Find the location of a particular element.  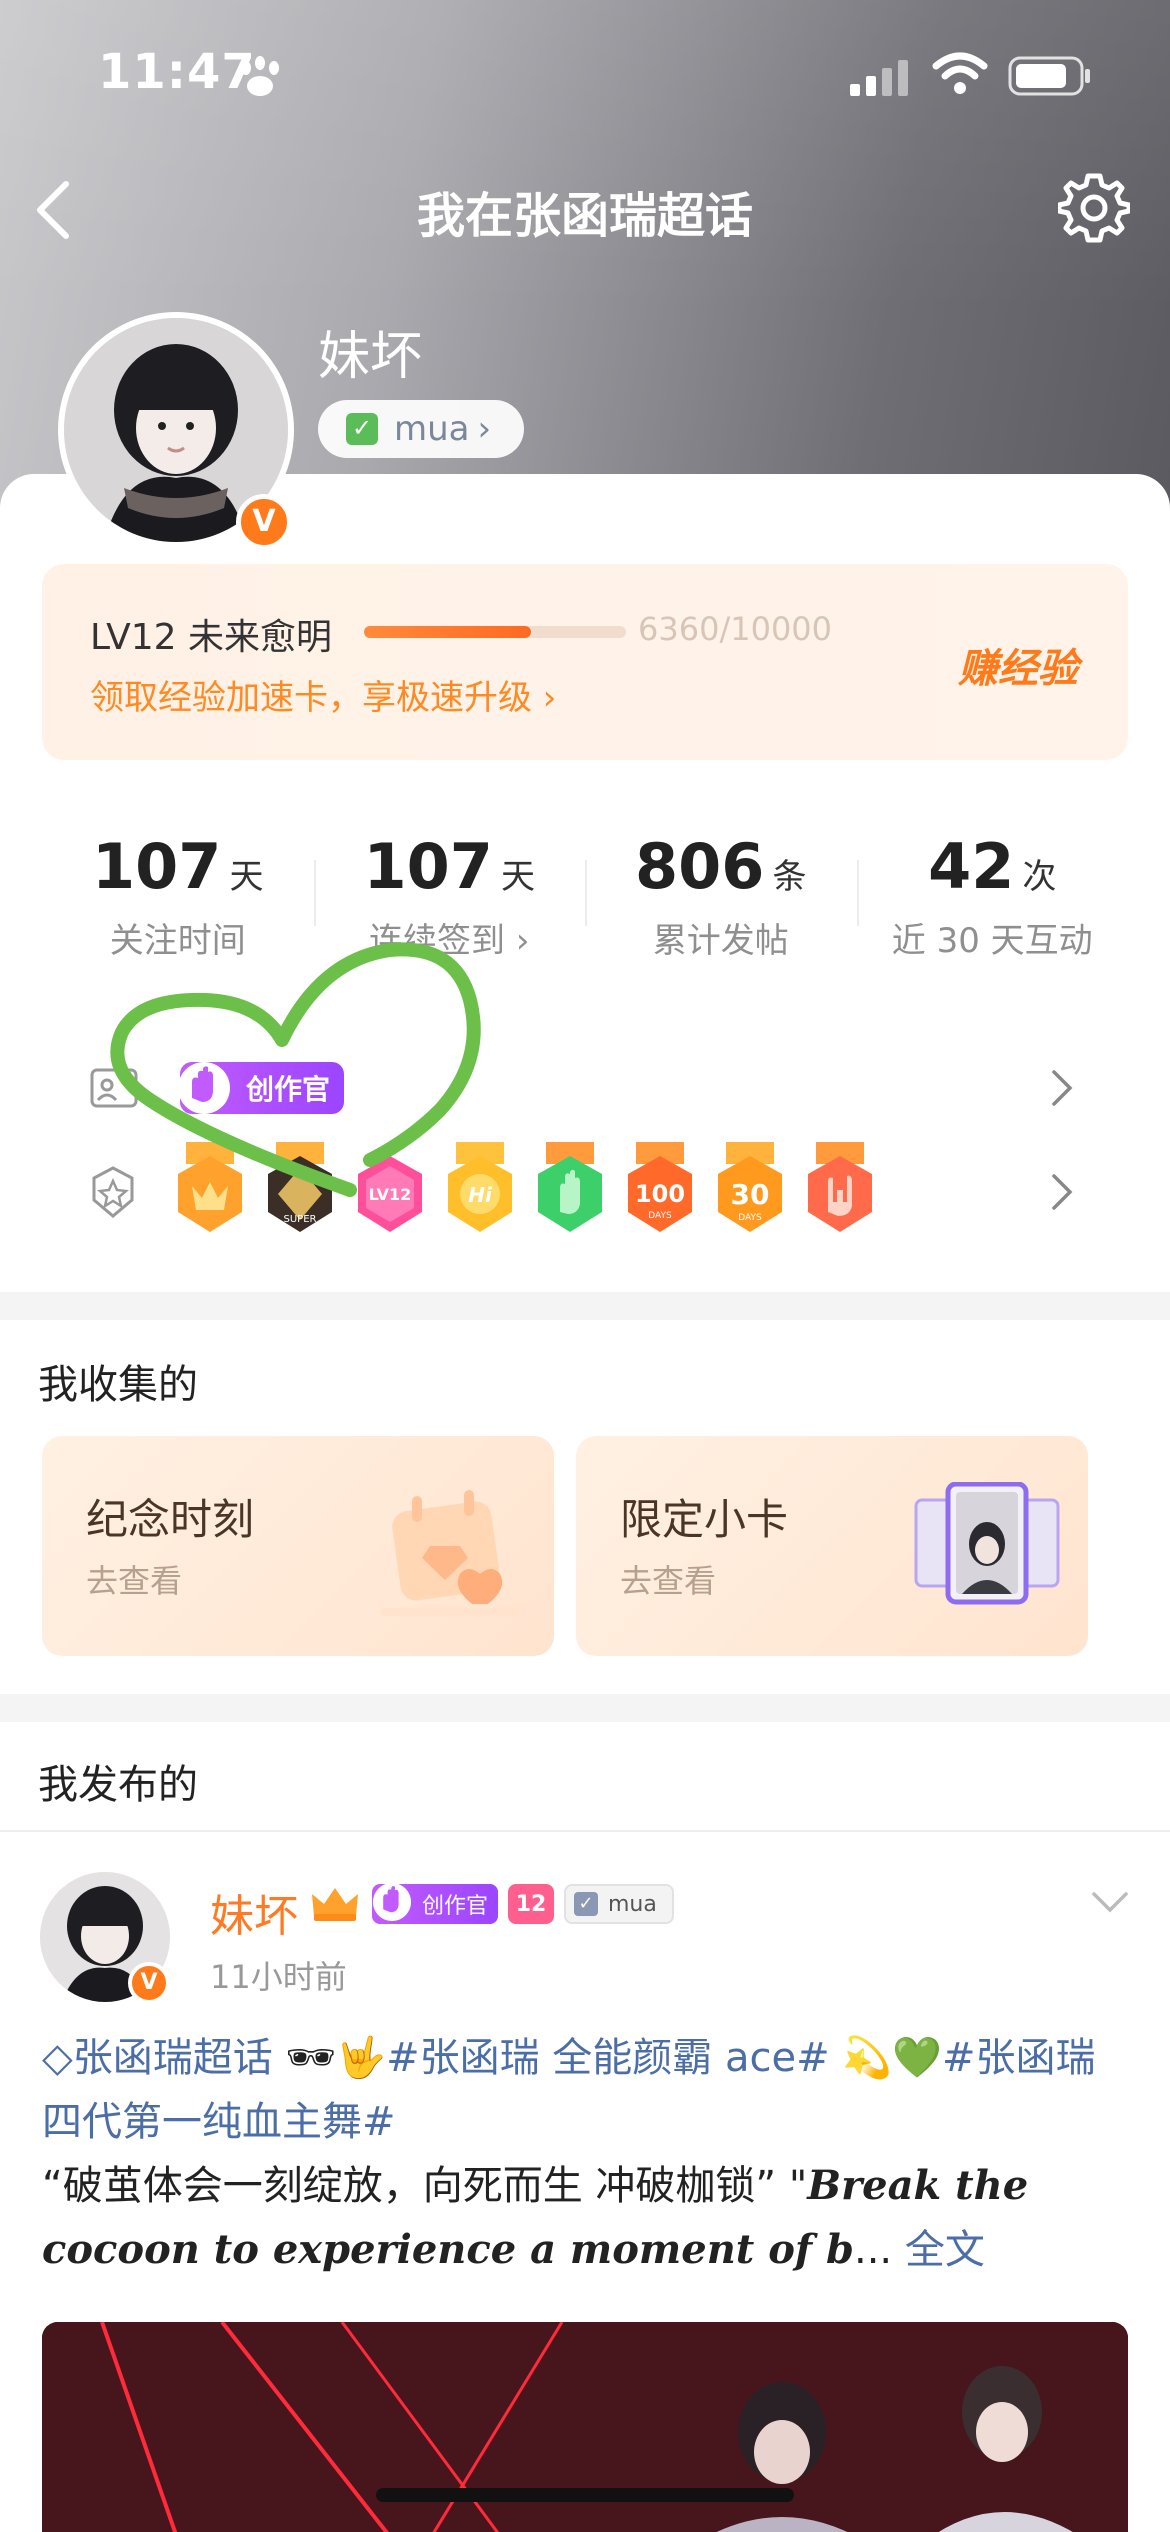

post-creator-badge: 创作官 is located at coordinates (435, 1903).